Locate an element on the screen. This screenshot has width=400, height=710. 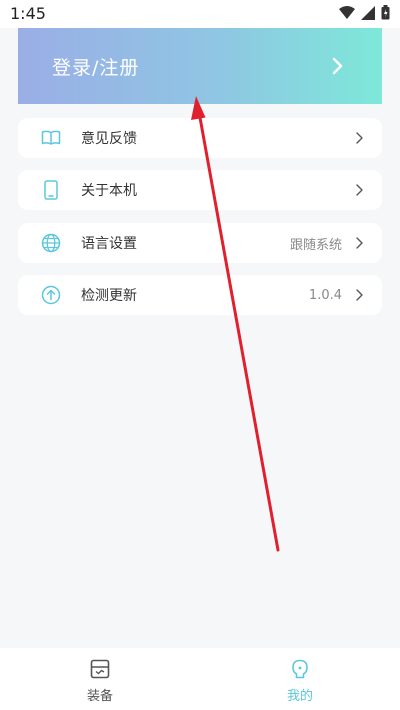
device-box-icon is located at coordinates (100, 669).